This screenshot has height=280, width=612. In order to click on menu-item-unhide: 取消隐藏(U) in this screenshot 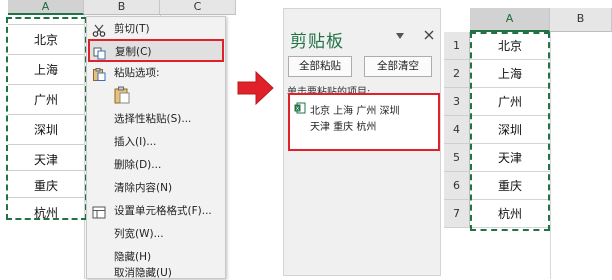, I will do `click(156, 273)`.